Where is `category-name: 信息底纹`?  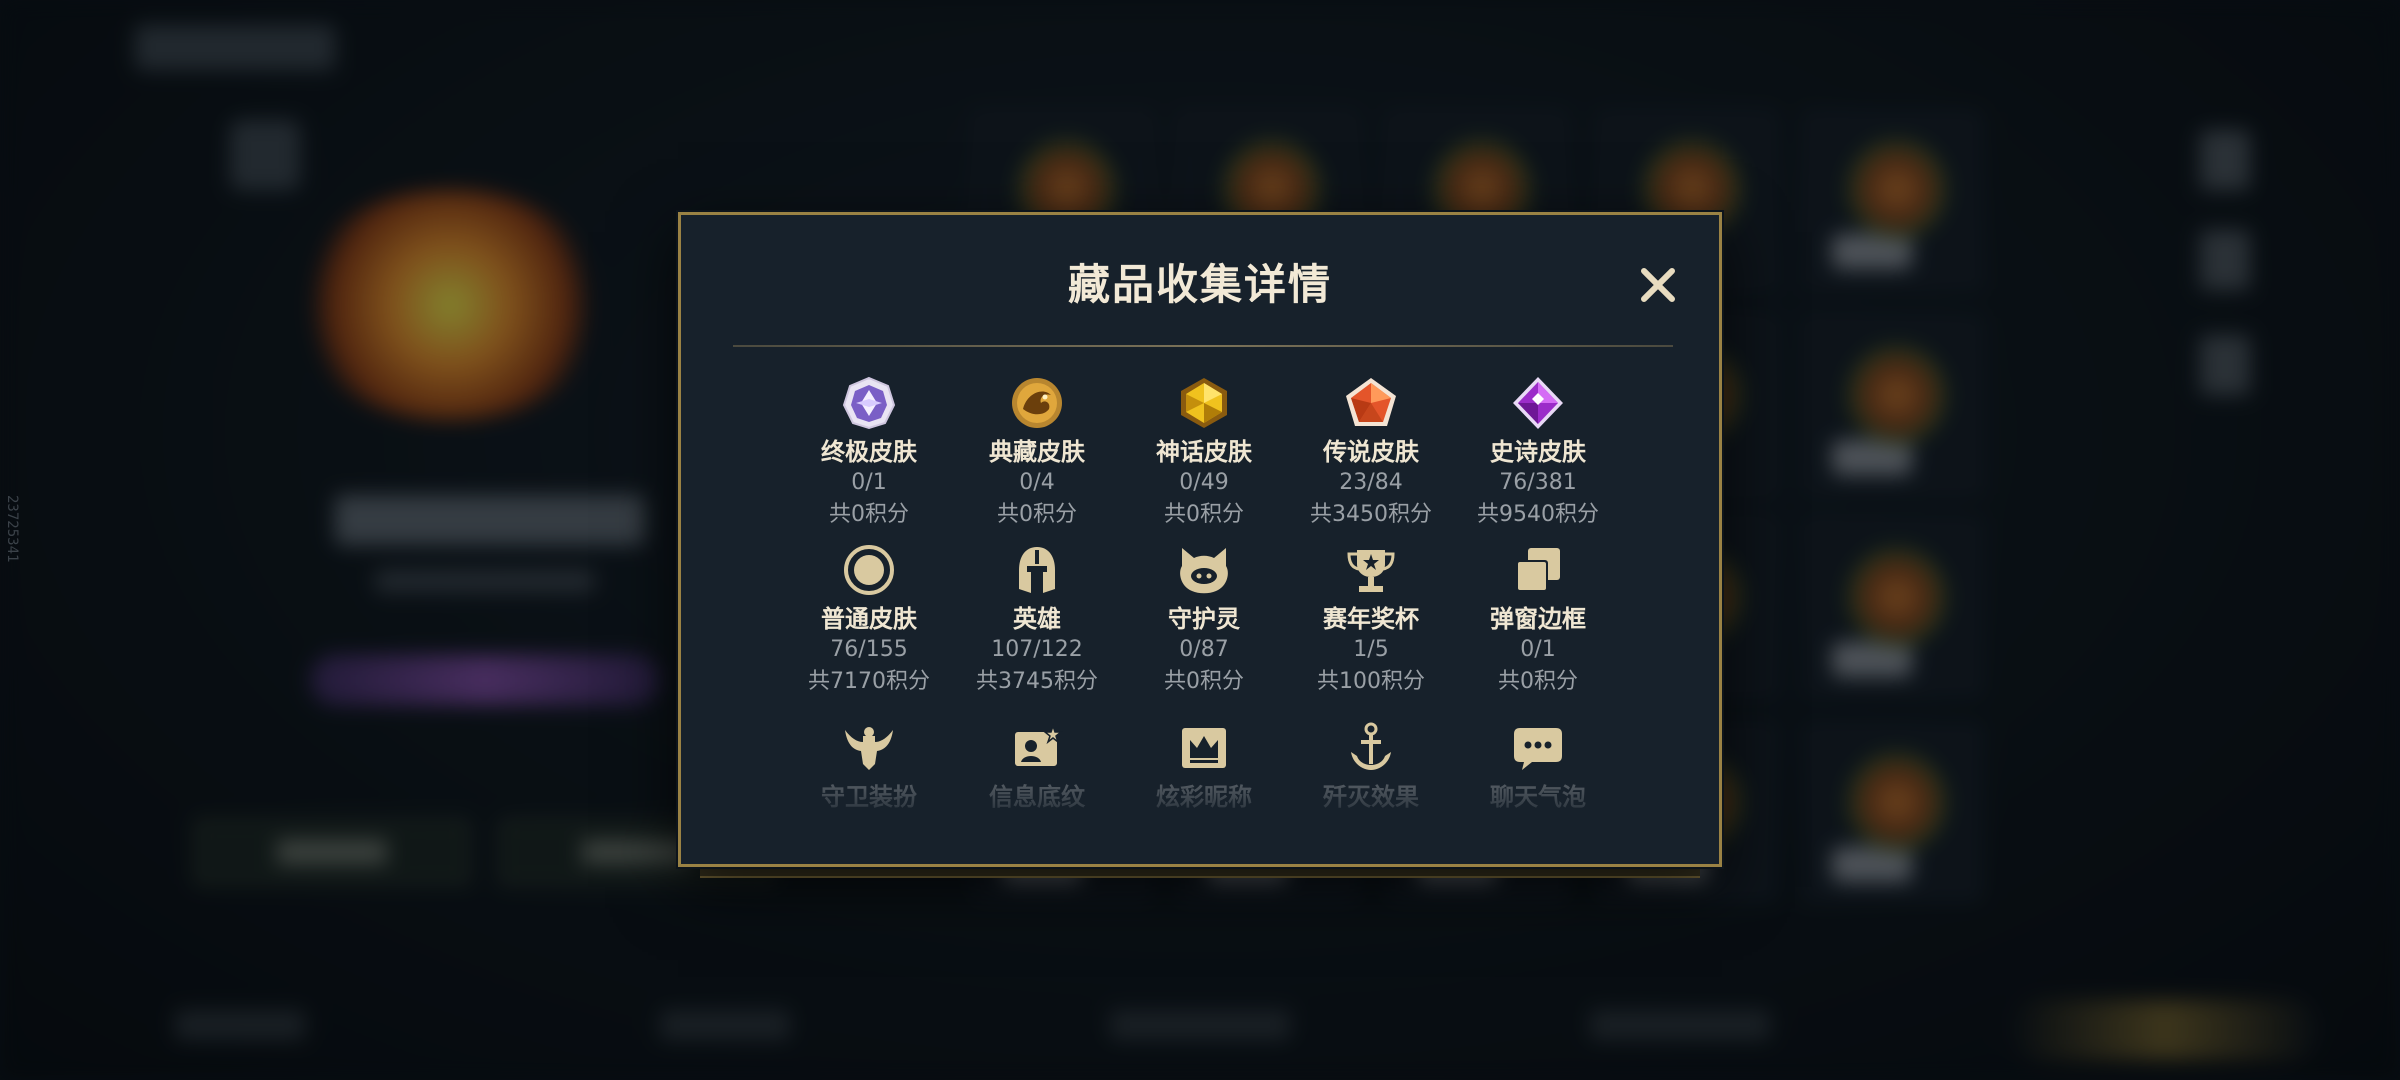 category-name: 信息底纹 is located at coordinates (1037, 797).